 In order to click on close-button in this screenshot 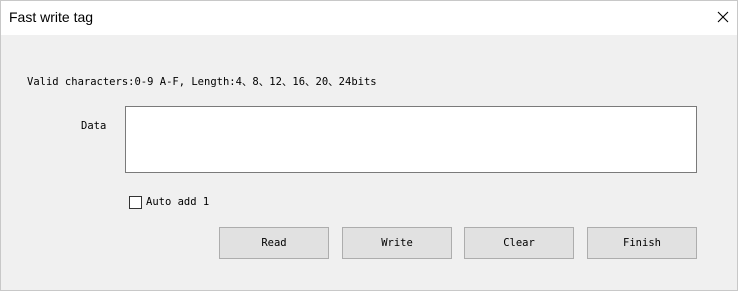, I will do `click(723, 17)`.